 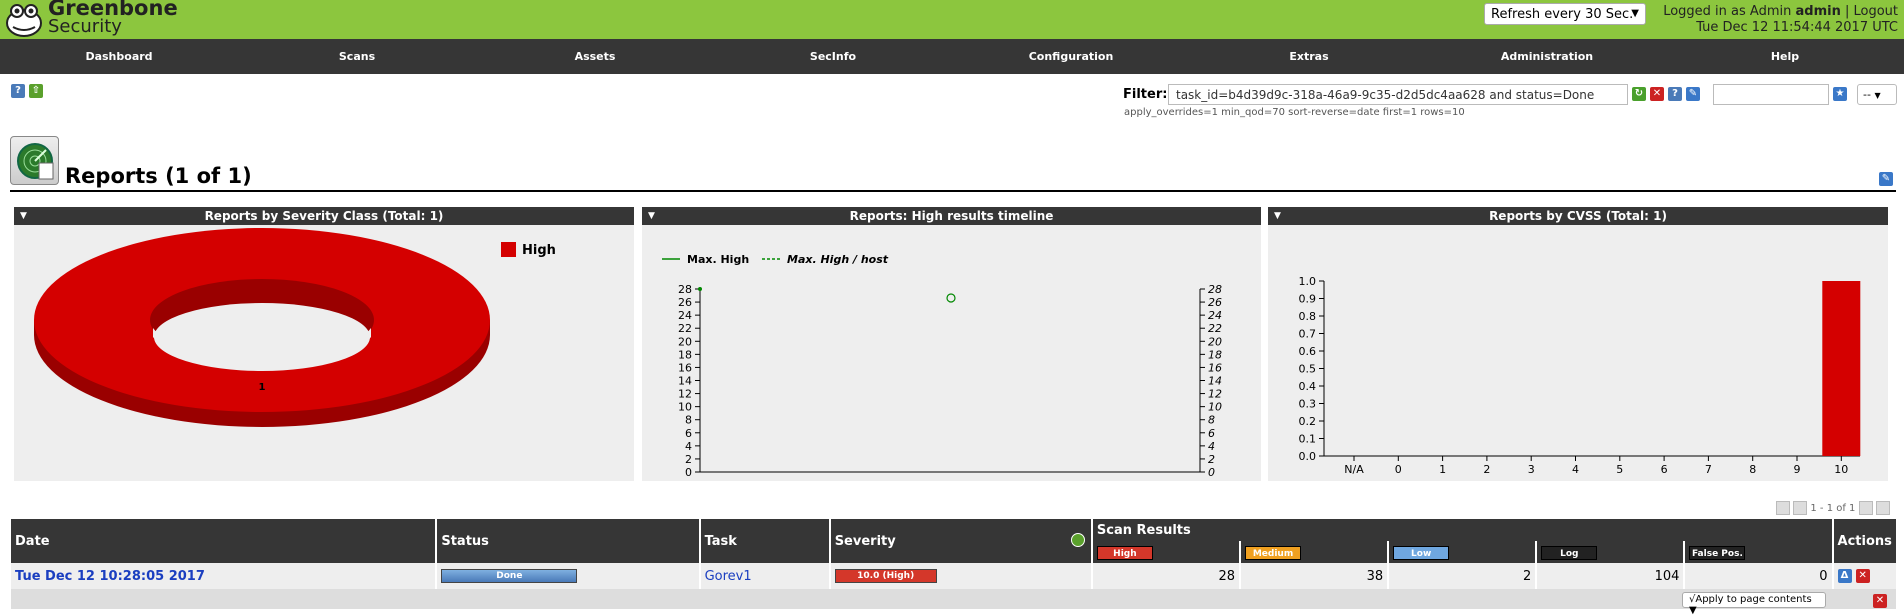 I want to click on badge-false-pos: False Pos., so click(x=1717, y=552).